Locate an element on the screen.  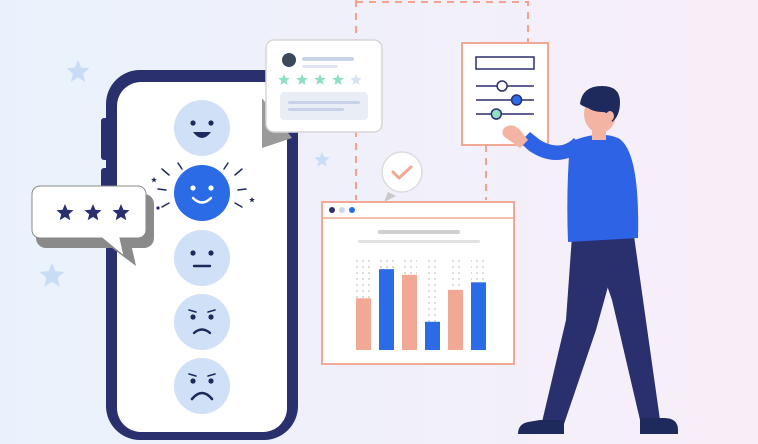
review-text-box is located at coordinates (324, 106).